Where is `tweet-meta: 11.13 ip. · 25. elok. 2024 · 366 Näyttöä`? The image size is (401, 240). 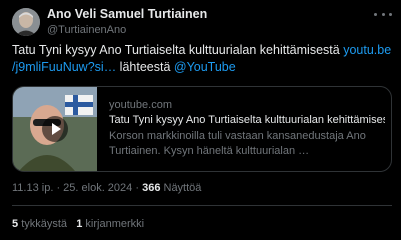
tweet-meta: 11.13 ip. · 25. elok. 2024 · 366 Näyttöä is located at coordinates (106, 188).